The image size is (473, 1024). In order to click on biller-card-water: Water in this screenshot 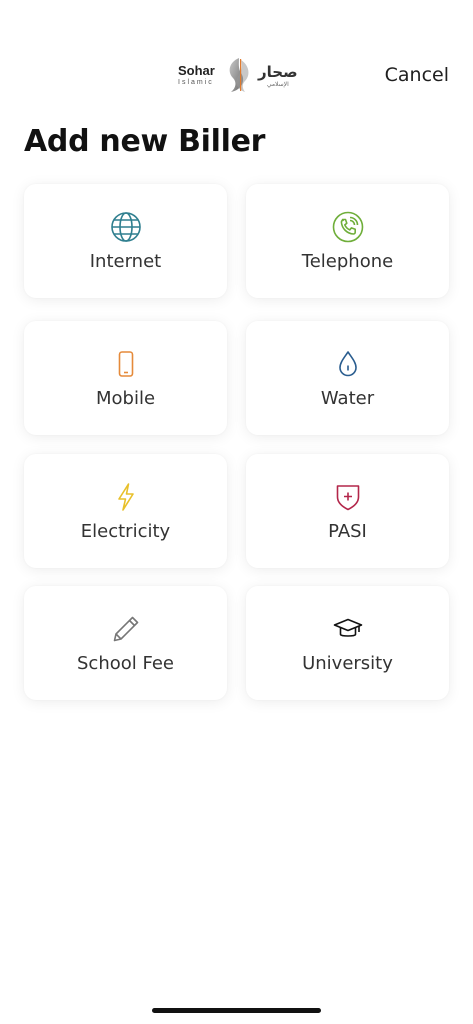, I will do `click(347, 378)`.